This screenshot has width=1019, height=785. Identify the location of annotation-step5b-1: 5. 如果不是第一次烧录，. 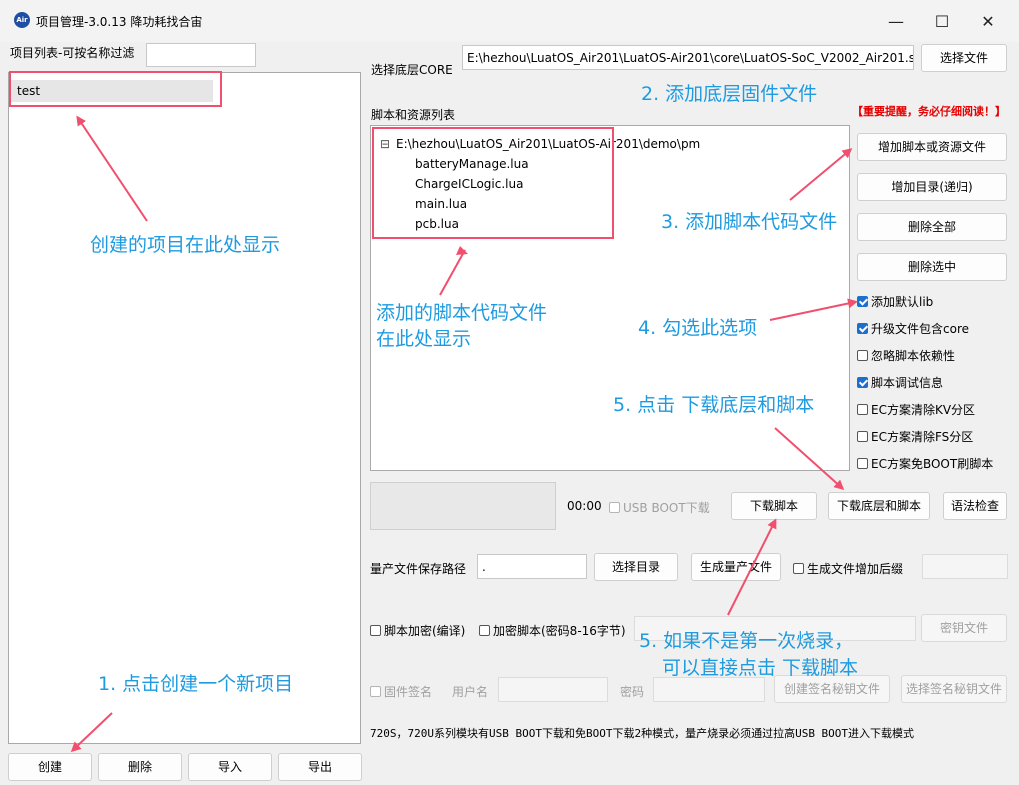
(746, 641).